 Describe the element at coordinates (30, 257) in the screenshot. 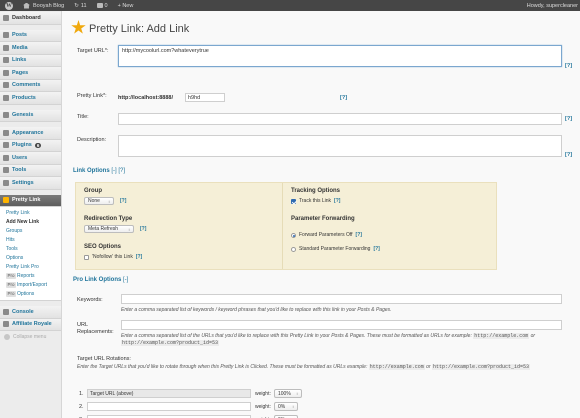

I see `submenu-item-options: Options` at that location.